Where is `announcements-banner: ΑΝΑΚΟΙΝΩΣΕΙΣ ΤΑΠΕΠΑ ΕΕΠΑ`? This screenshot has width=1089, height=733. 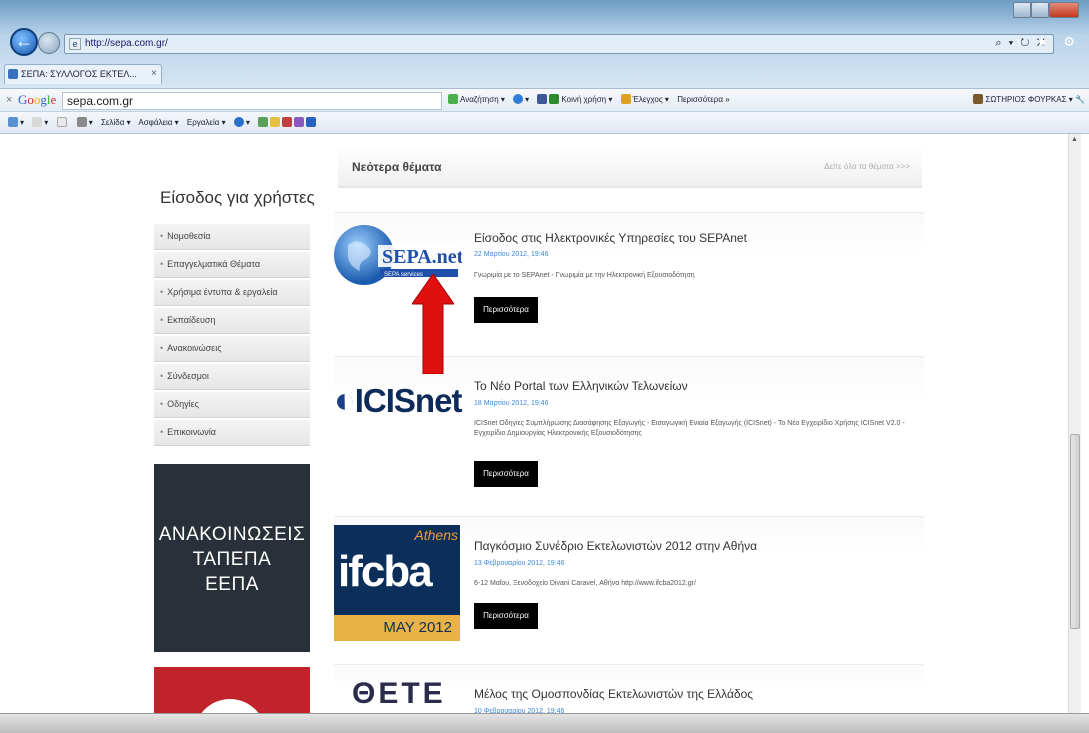
announcements-banner: ΑΝΑΚΟΙΝΩΣΕΙΣ ΤΑΠΕΠΑ ΕΕΠΑ is located at coordinates (232, 558).